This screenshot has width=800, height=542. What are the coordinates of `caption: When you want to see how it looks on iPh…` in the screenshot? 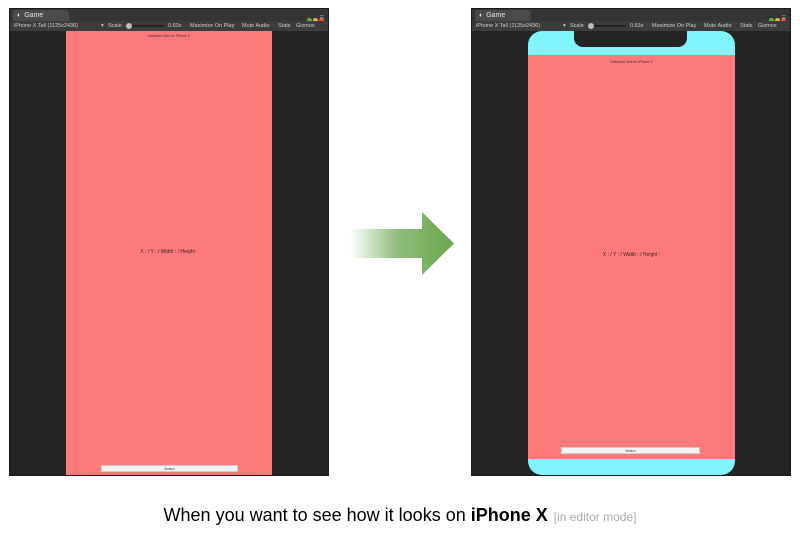 It's located at (400, 515).